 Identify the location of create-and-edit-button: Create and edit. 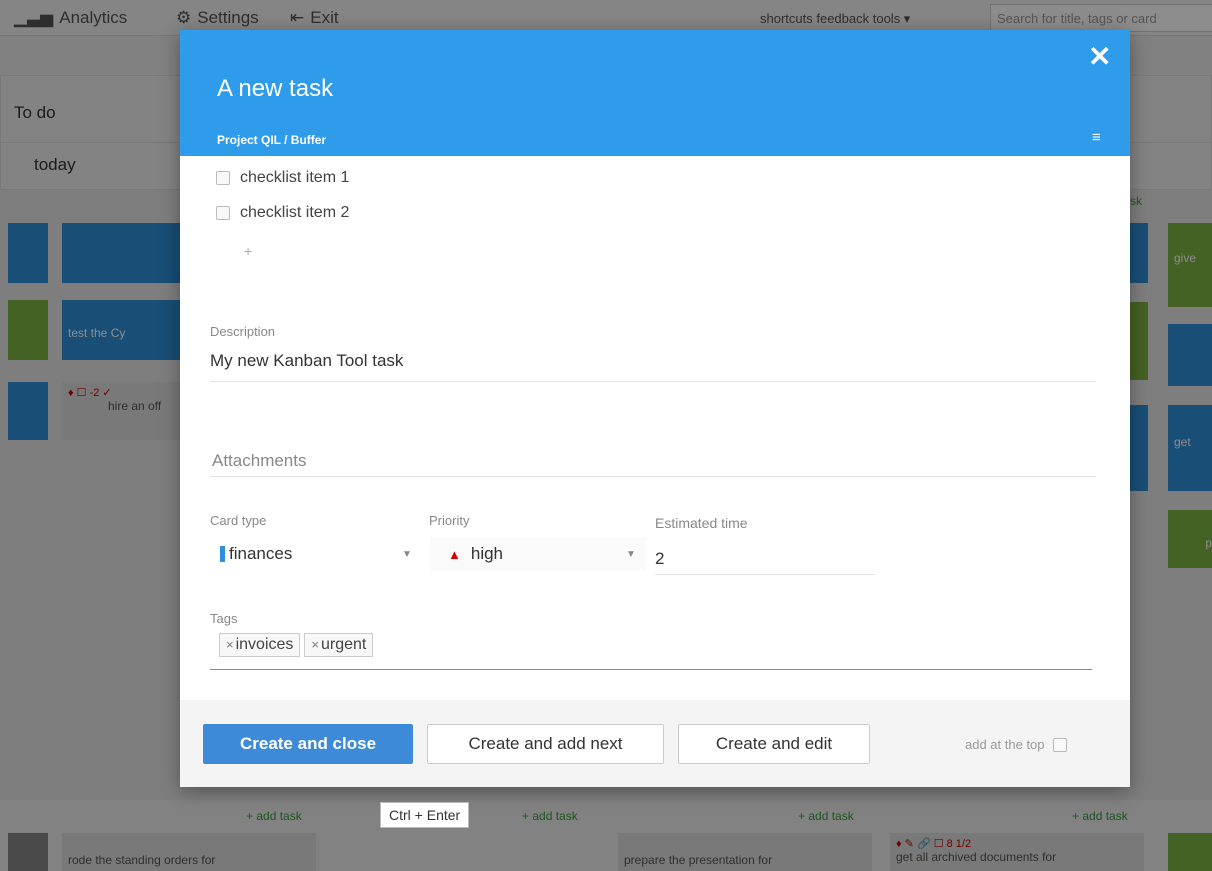
(774, 744).